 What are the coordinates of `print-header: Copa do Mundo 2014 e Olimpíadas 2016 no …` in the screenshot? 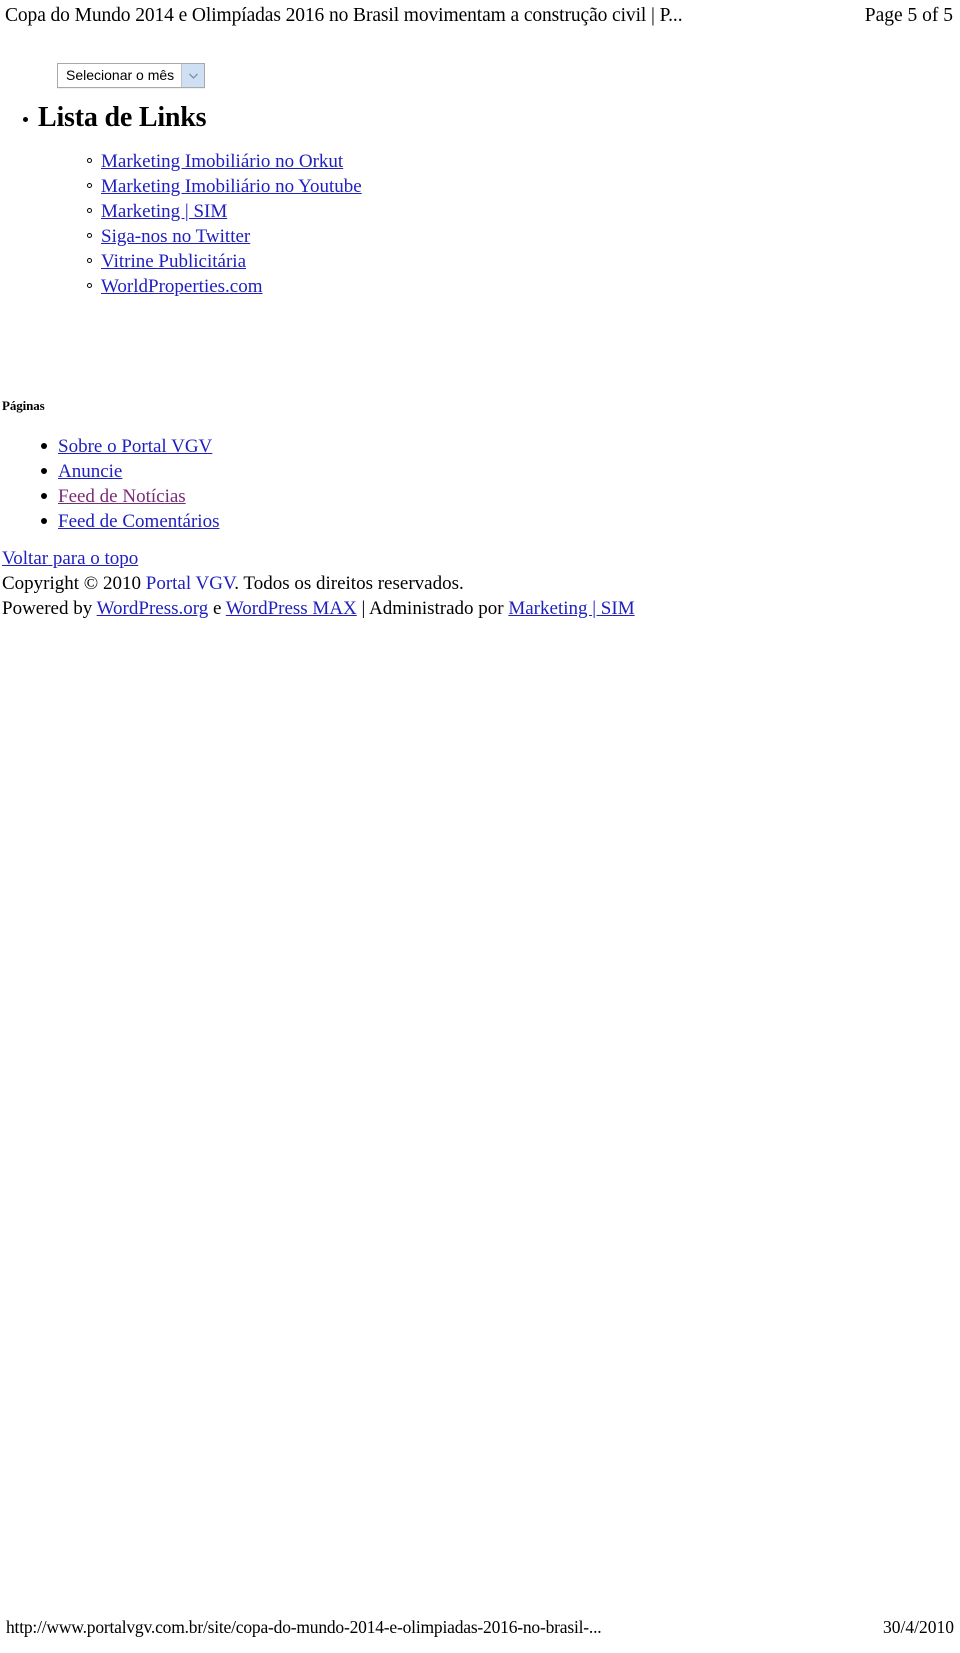 It's located at (480, 17).